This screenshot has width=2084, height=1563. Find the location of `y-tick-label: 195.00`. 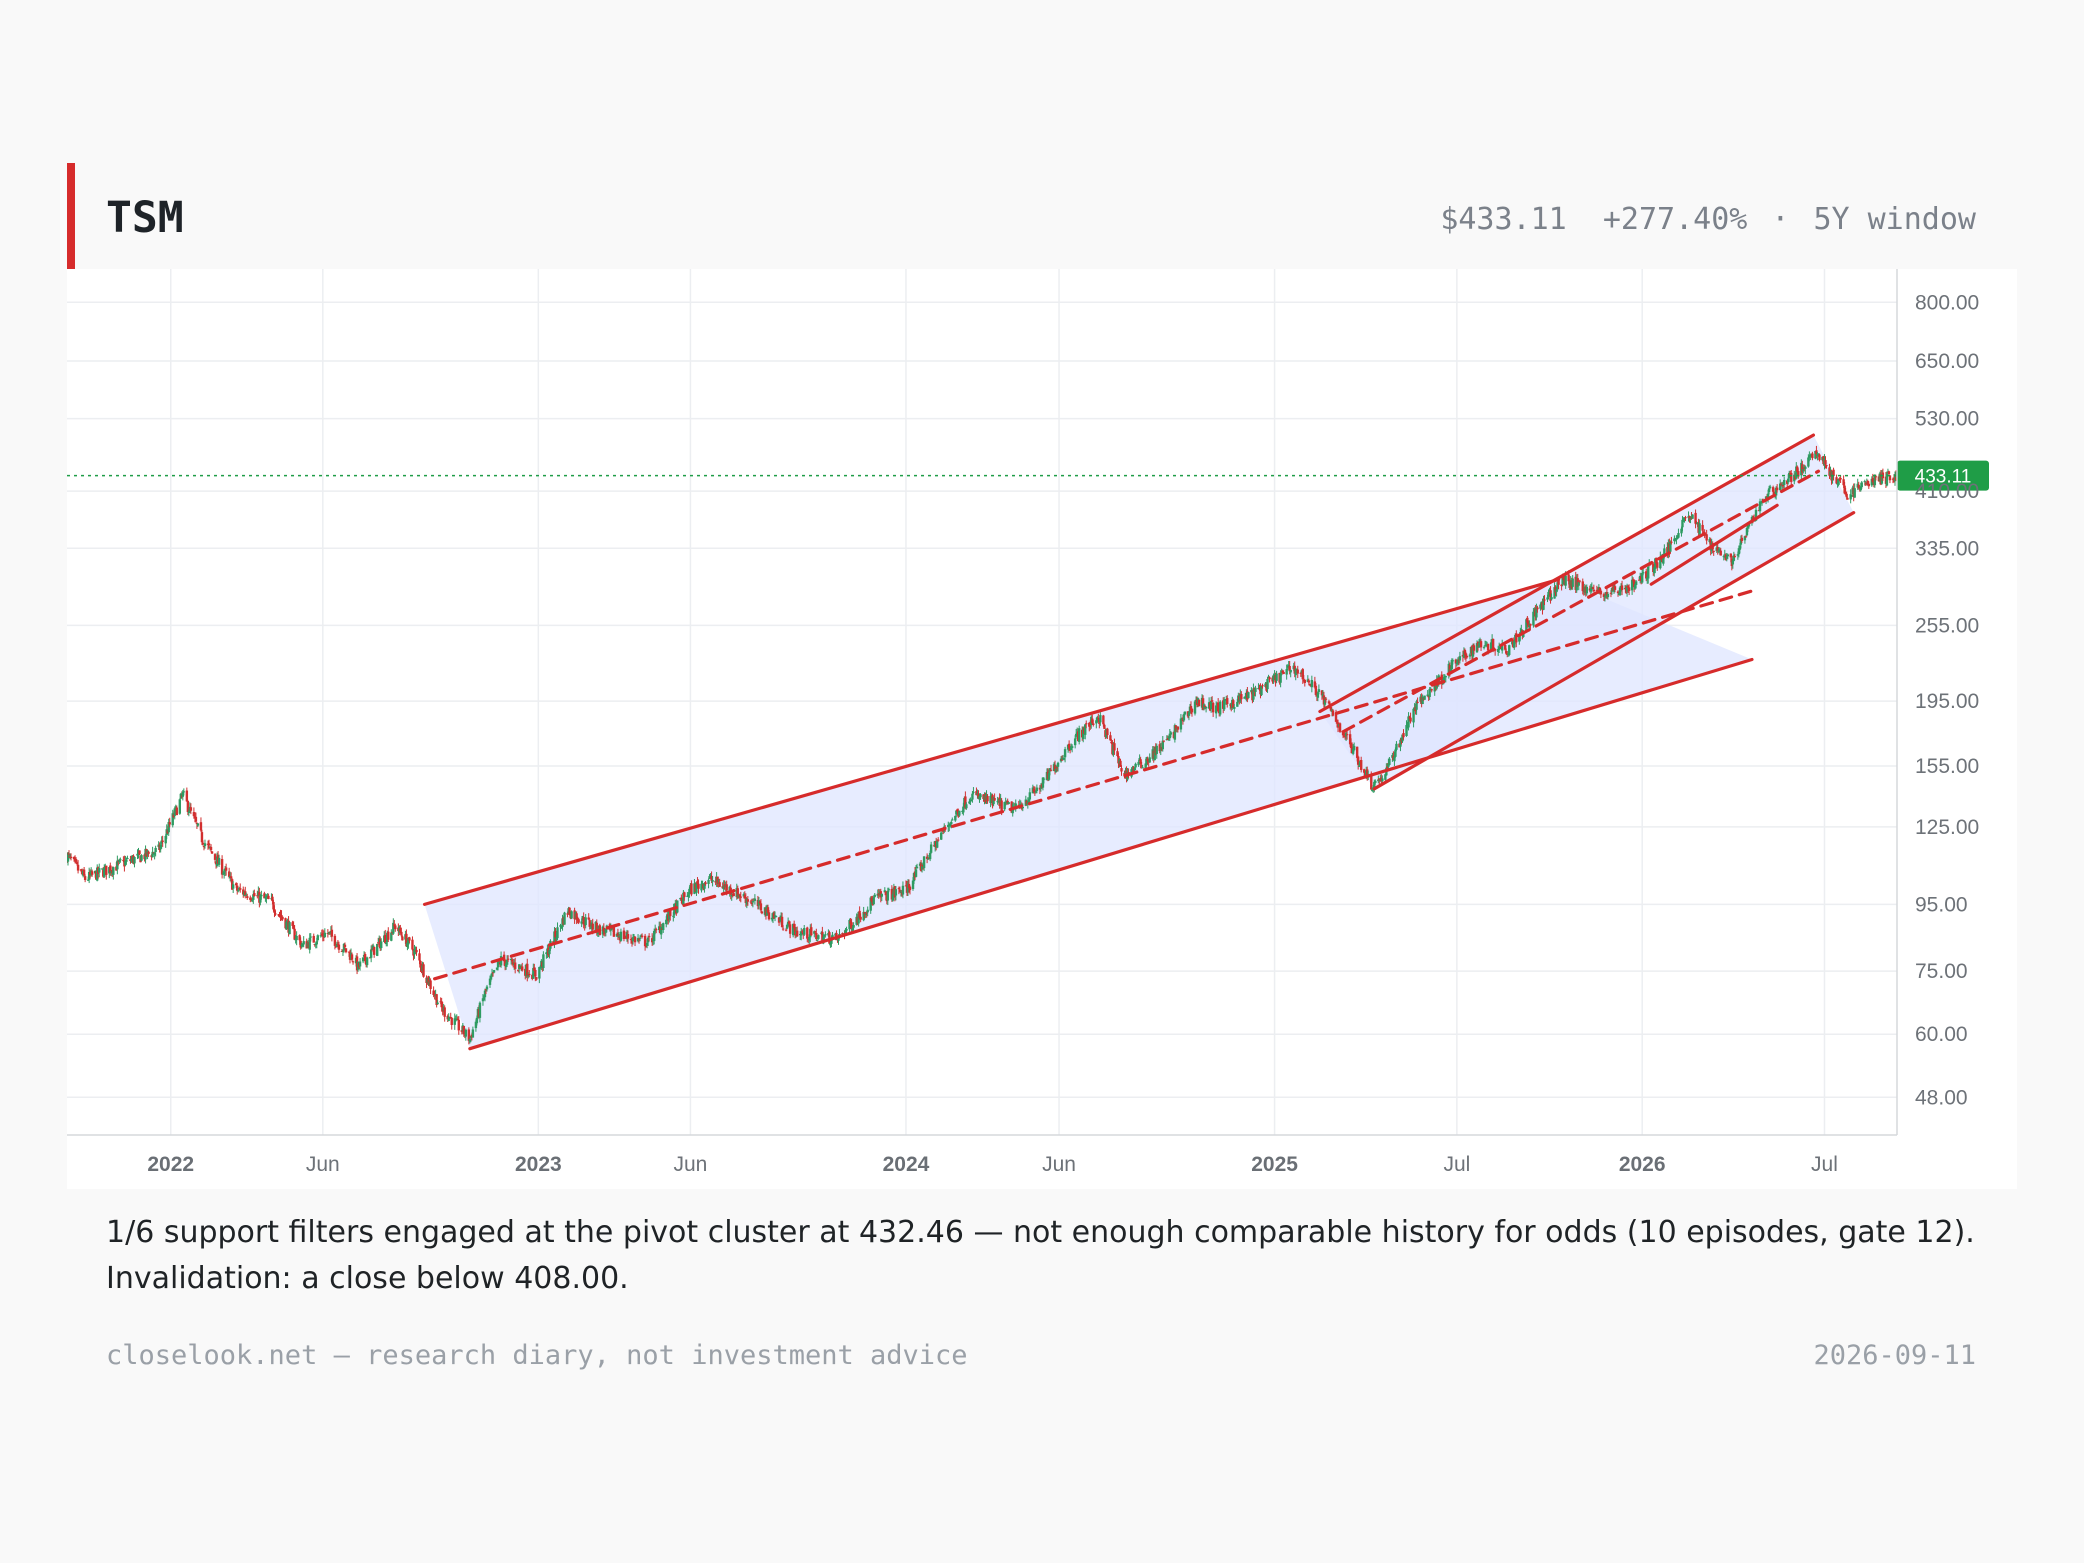

y-tick-label: 195.00 is located at coordinates (1947, 701).